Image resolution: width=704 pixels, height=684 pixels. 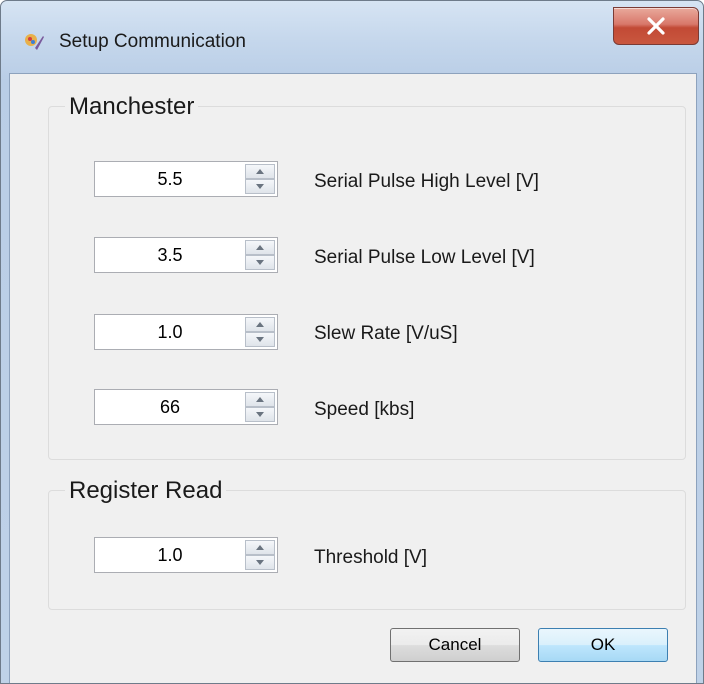 What do you see at coordinates (455, 645) in the screenshot?
I see `cancel-button: Cancel` at bounding box center [455, 645].